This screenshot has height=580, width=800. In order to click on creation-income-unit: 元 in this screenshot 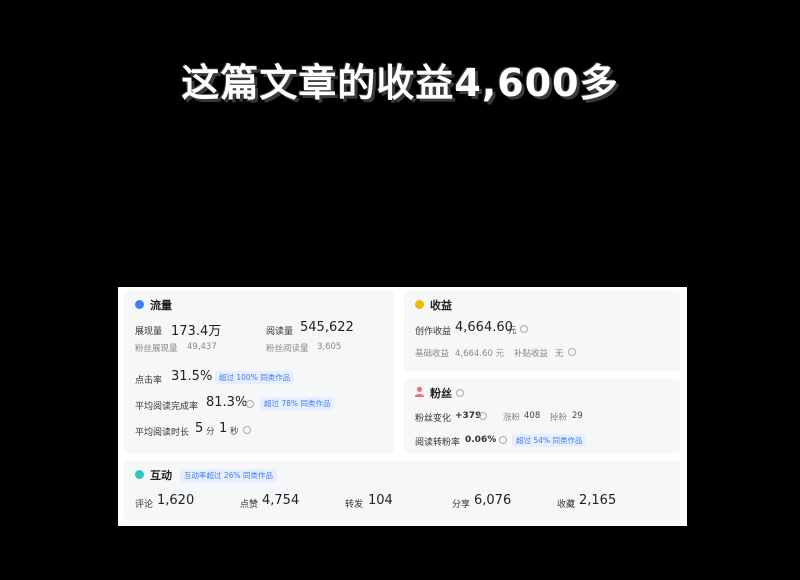, I will do `click(512, 331)`.